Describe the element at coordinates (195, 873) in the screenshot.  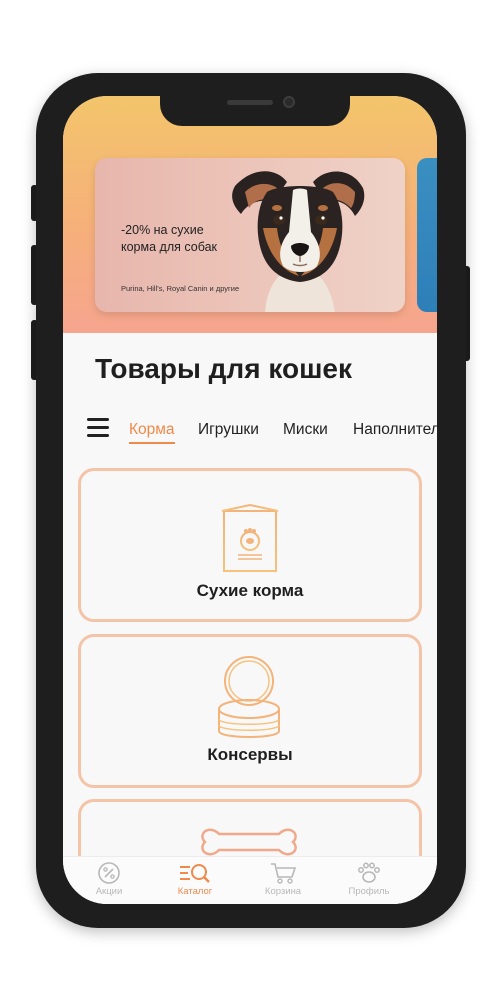
I see `catalog-search-icon` at that location.